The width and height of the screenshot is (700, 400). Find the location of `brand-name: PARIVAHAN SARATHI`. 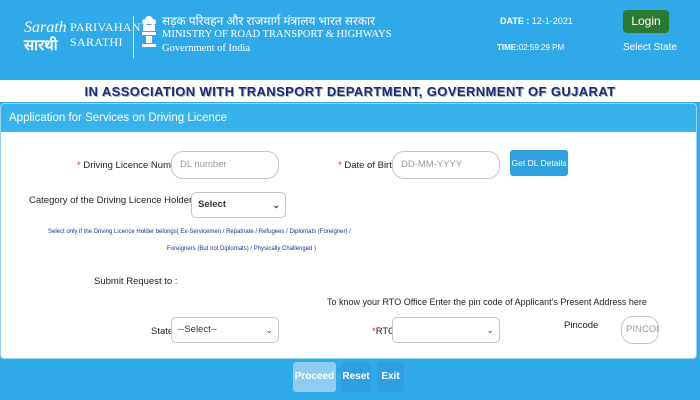

brand-name: PARIVAHAN SARATHI is located at coordinates (105, 35).